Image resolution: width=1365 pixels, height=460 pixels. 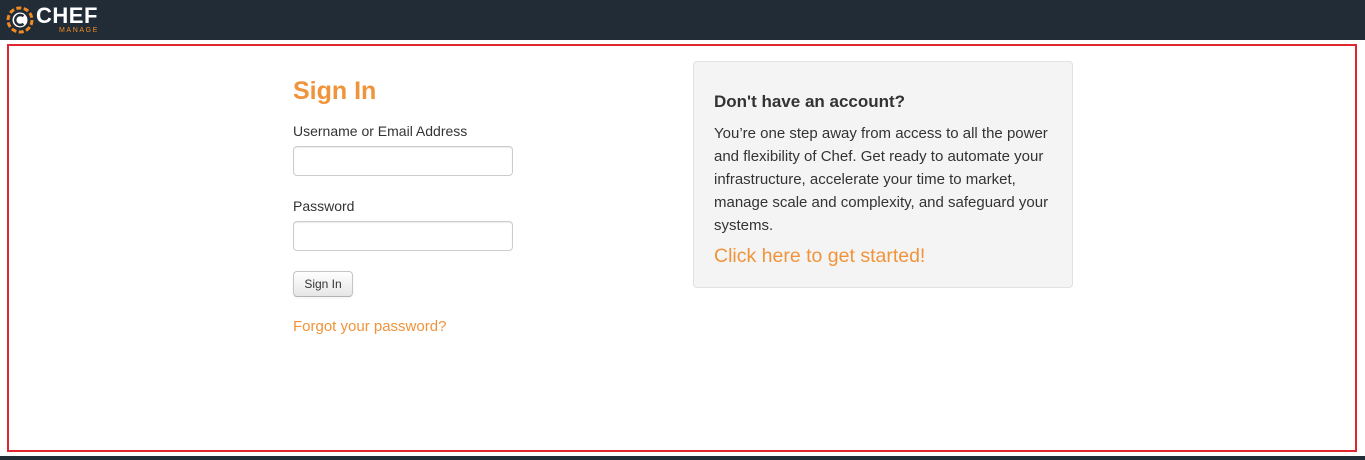 What do you see at coordinates (380, 131) in the screenshot?
I see `username-label: Username or Email Address` at bounding box center [380, 131].